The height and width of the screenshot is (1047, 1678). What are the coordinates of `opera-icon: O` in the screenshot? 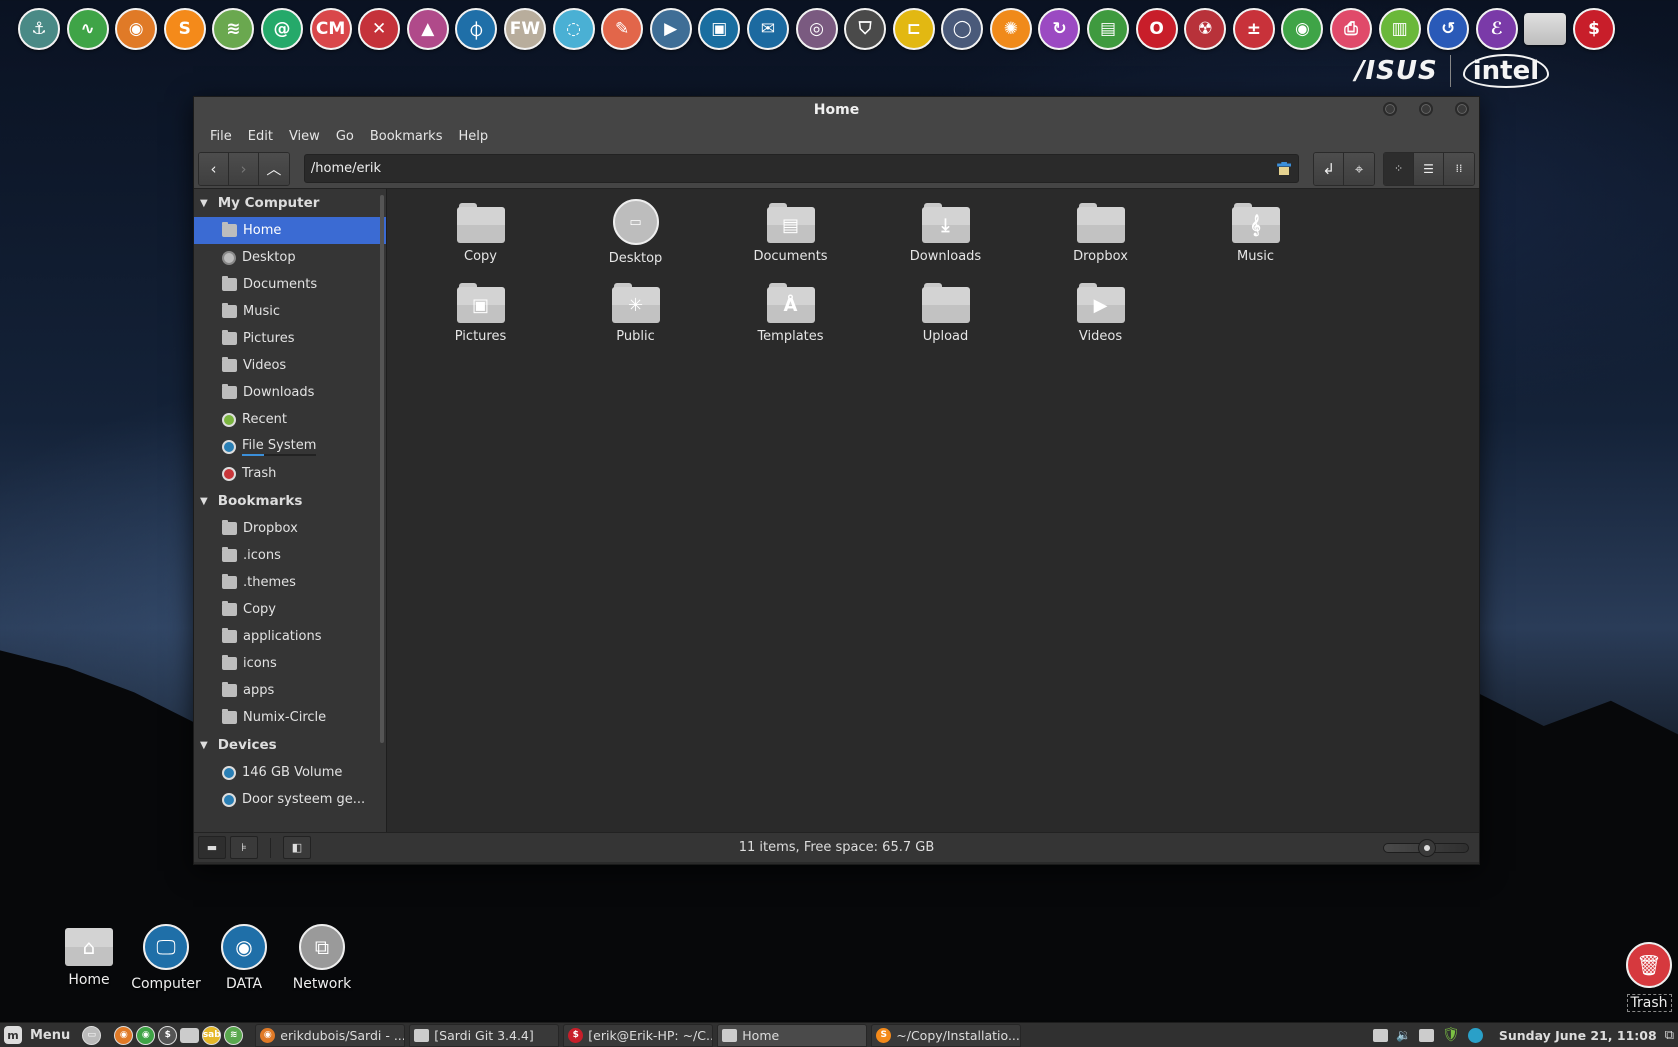 It's located at (1156, 29).